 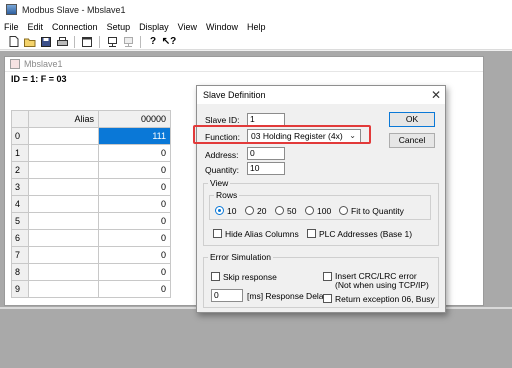 What do you see at coordinates (219, 210) in the screenshot?
I see `rows-10-radio` at bounding box center [219, 210].